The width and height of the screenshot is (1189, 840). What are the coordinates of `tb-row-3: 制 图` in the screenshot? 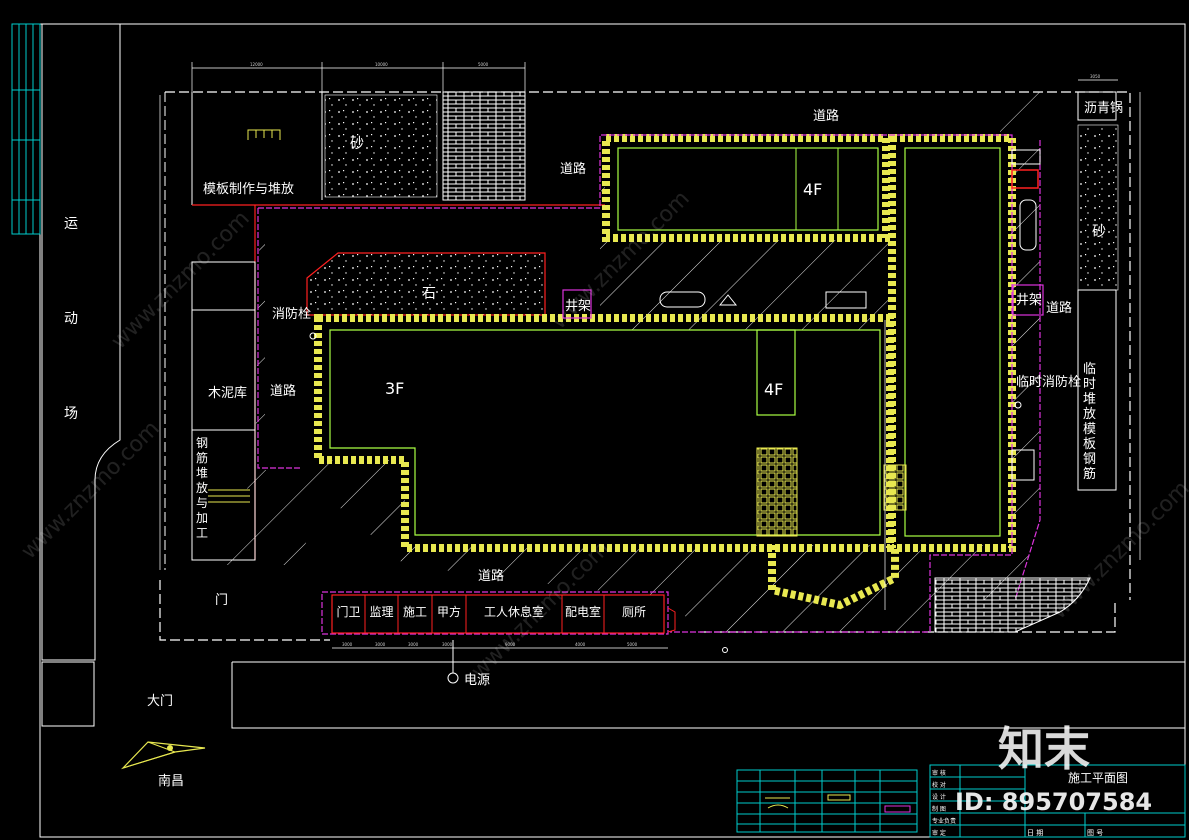 It's located at (939, 809).